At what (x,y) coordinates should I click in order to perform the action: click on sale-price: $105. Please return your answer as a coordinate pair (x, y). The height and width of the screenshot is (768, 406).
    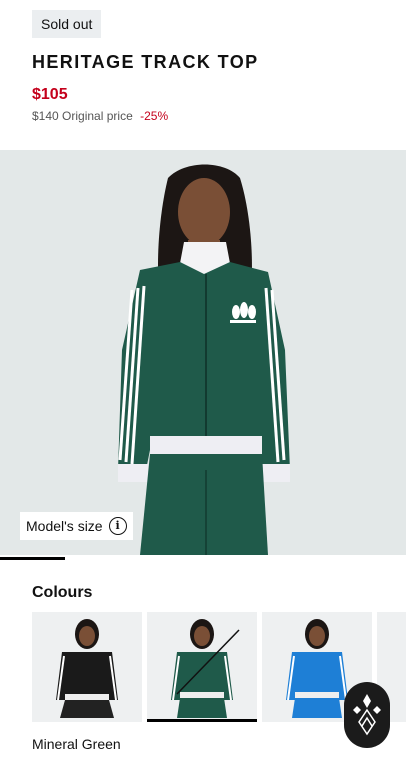
    Looking at the image, I should click on (50, 94).